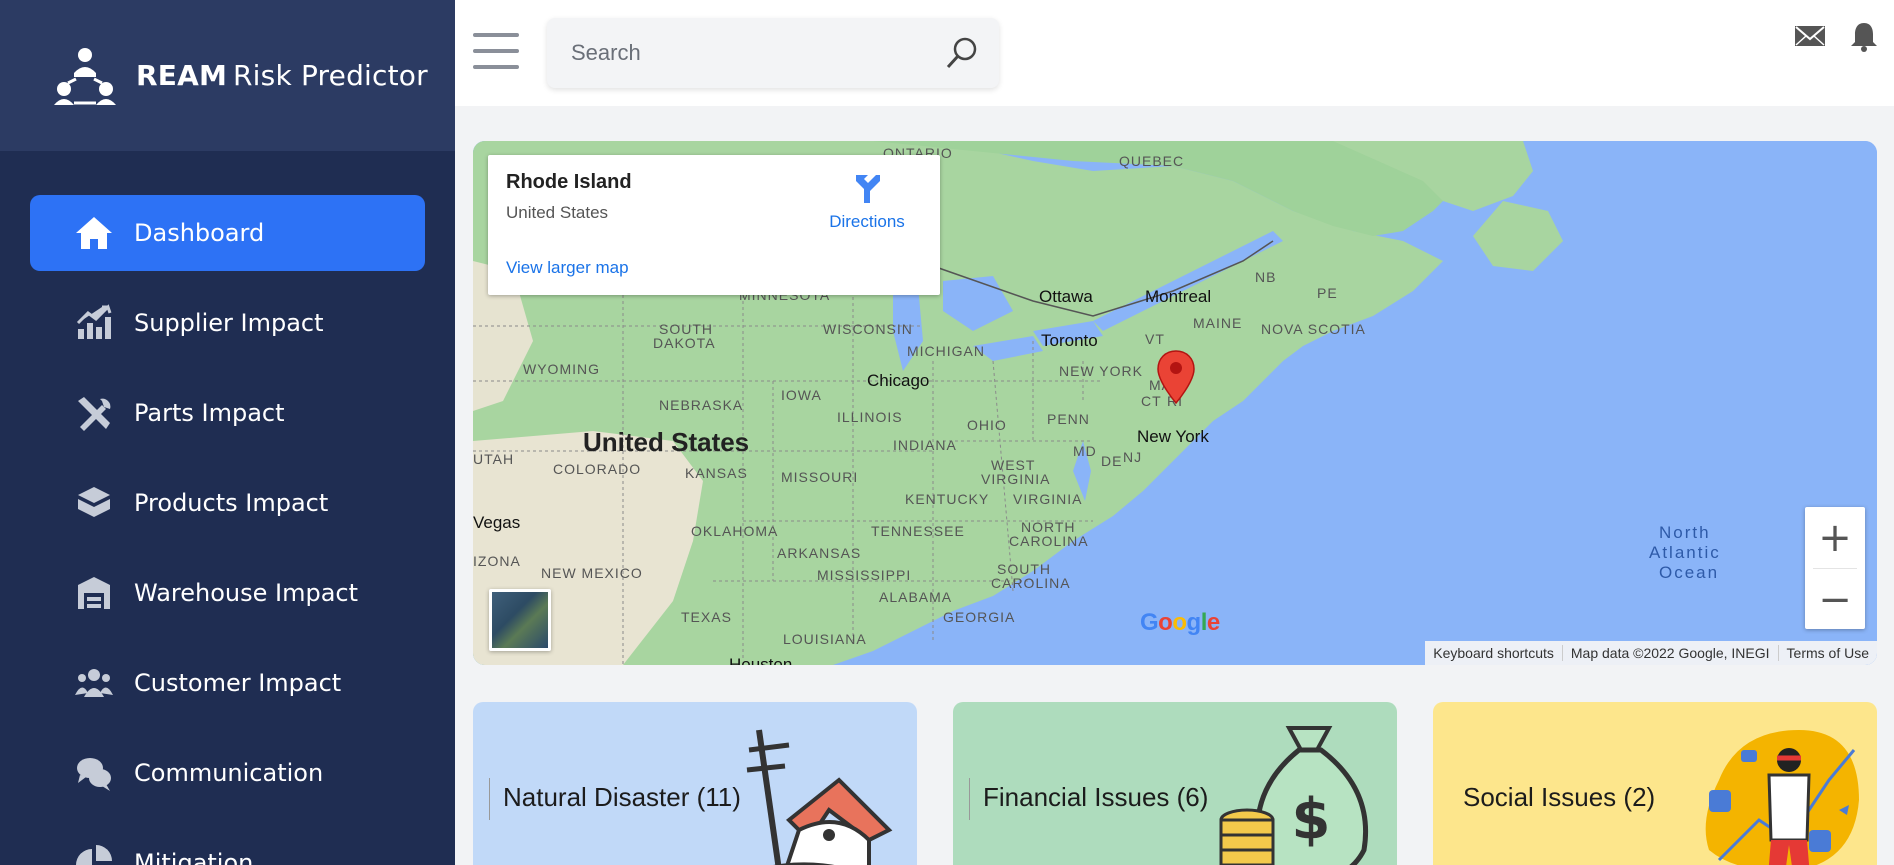 This screenshot has height=865, width=1894. I want to click on map-label: MISSOURI, so click(820, 477).